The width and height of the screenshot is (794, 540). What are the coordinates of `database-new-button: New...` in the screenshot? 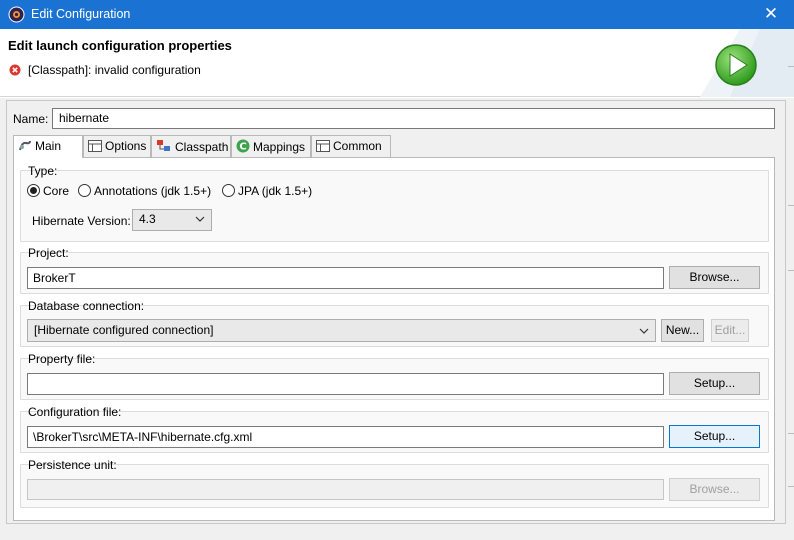 It's located at (682, 330).